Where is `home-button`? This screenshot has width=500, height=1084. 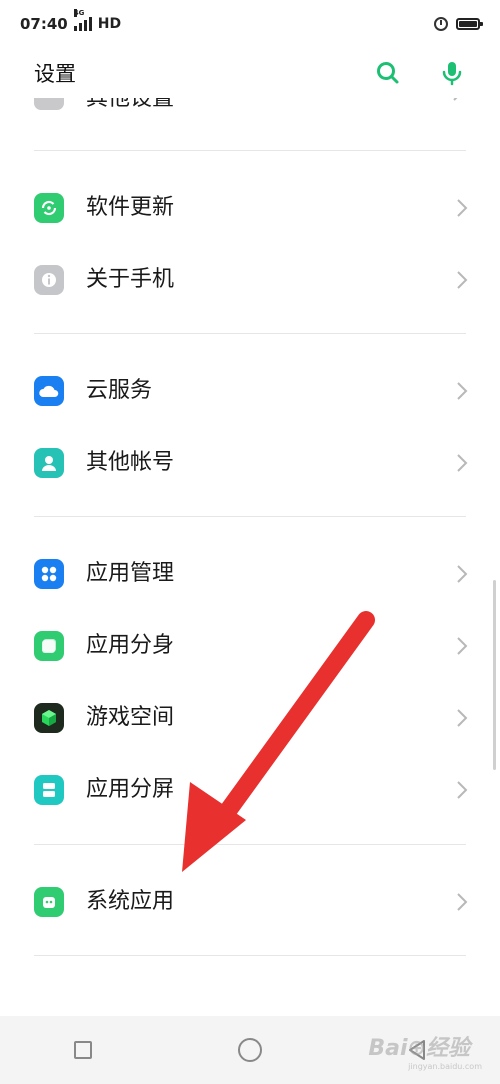 home-button is located at coordinates (250, 1050).